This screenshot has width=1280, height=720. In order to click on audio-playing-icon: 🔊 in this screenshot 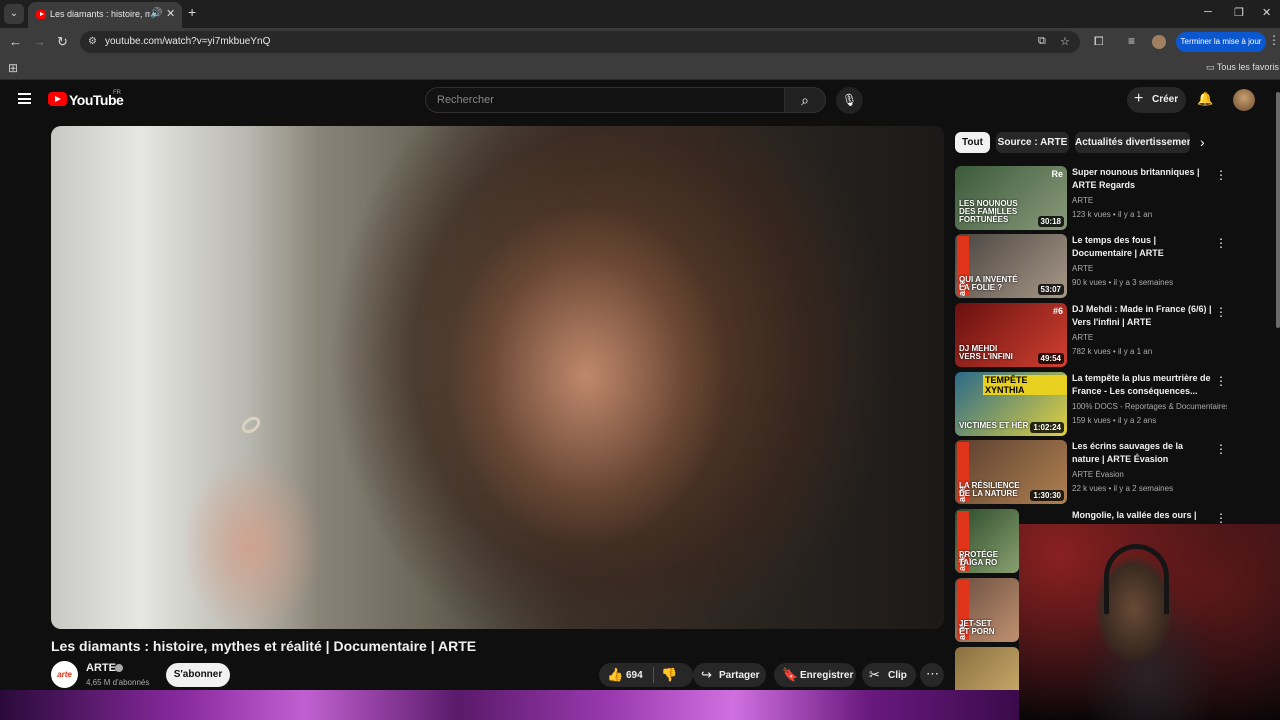, I will do `click(156, 13)`.